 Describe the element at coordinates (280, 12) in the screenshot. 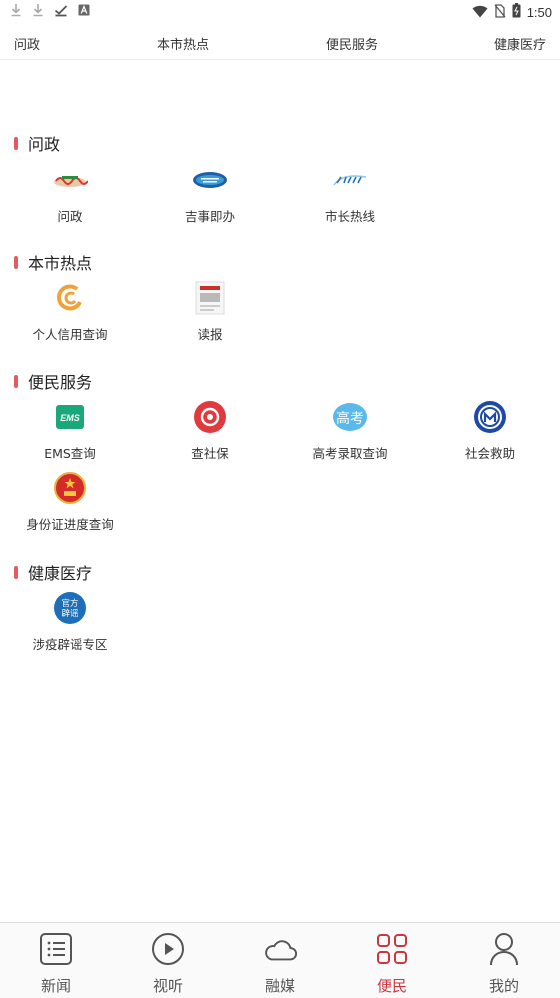

I see `status-bar: 1:50` at that location.